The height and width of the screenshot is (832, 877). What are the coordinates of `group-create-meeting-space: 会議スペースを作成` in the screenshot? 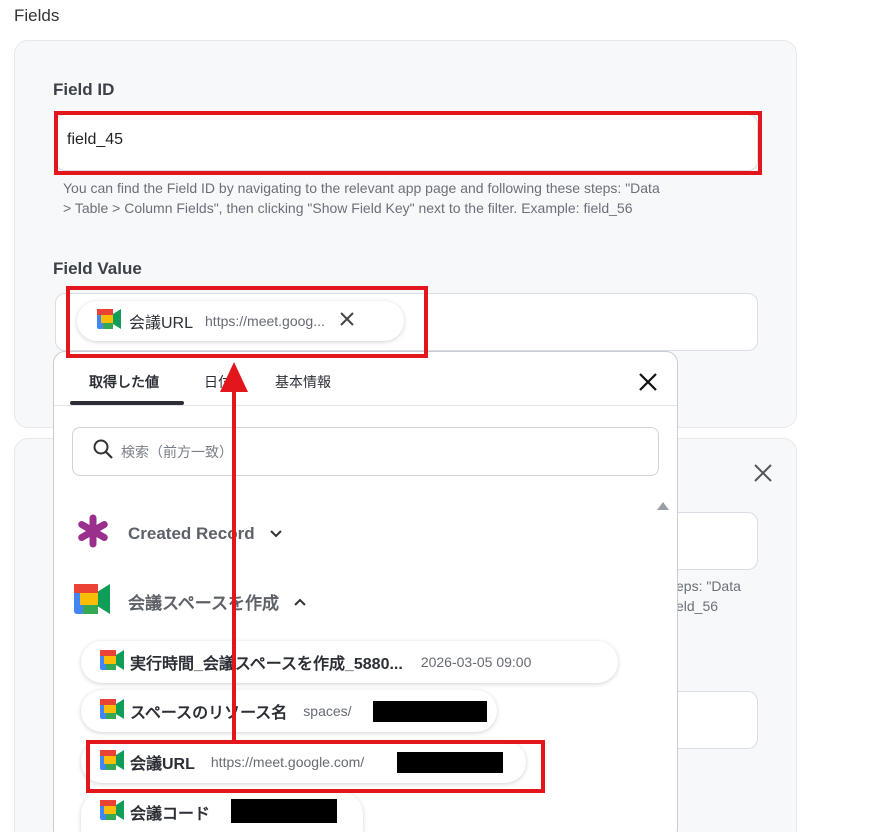 It's located at (190, 601).